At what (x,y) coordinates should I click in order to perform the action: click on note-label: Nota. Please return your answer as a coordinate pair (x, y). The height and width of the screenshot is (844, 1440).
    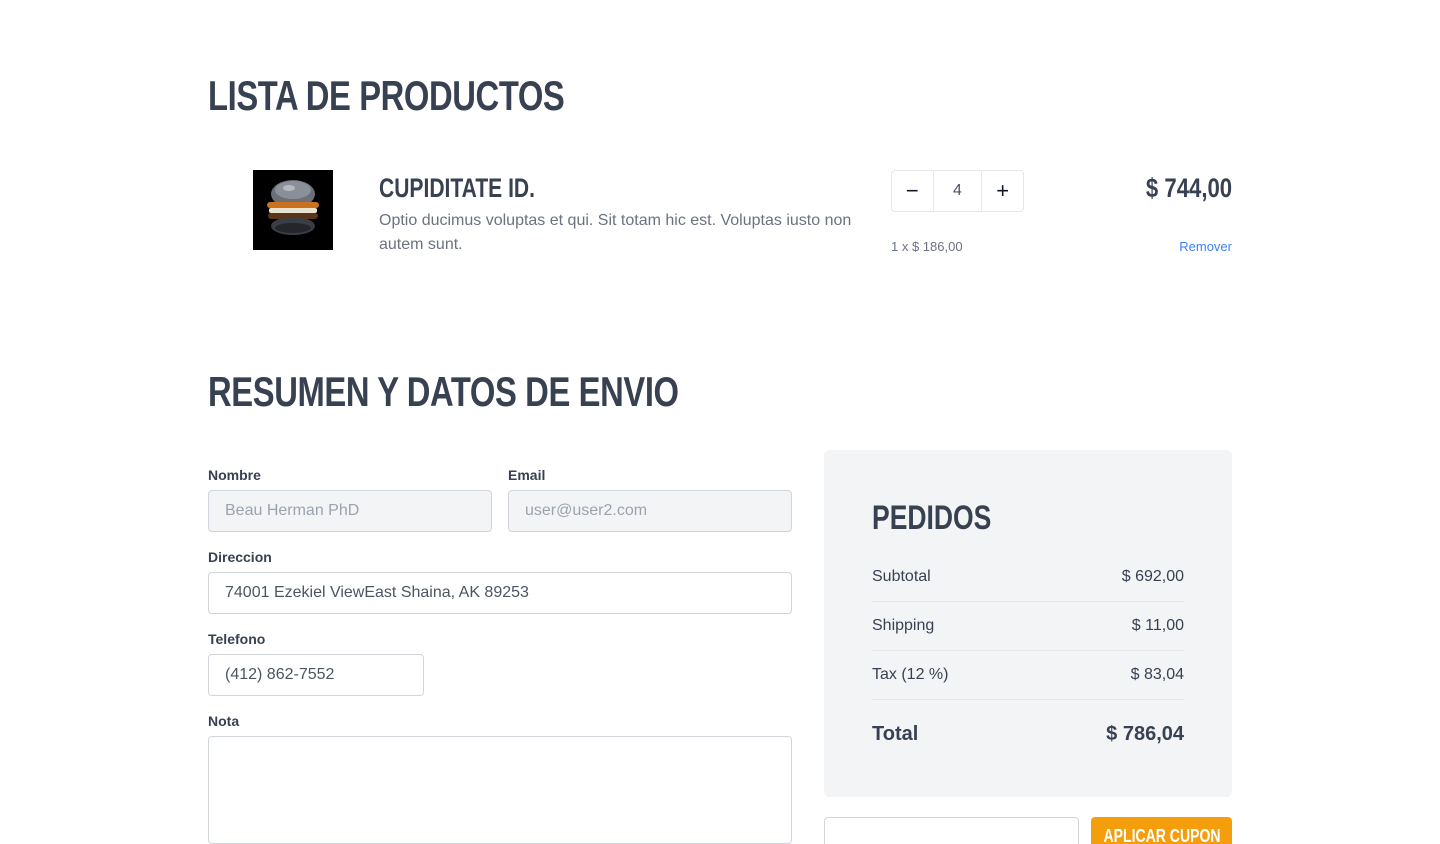
    Looking at the image, I should click on (224, 721).